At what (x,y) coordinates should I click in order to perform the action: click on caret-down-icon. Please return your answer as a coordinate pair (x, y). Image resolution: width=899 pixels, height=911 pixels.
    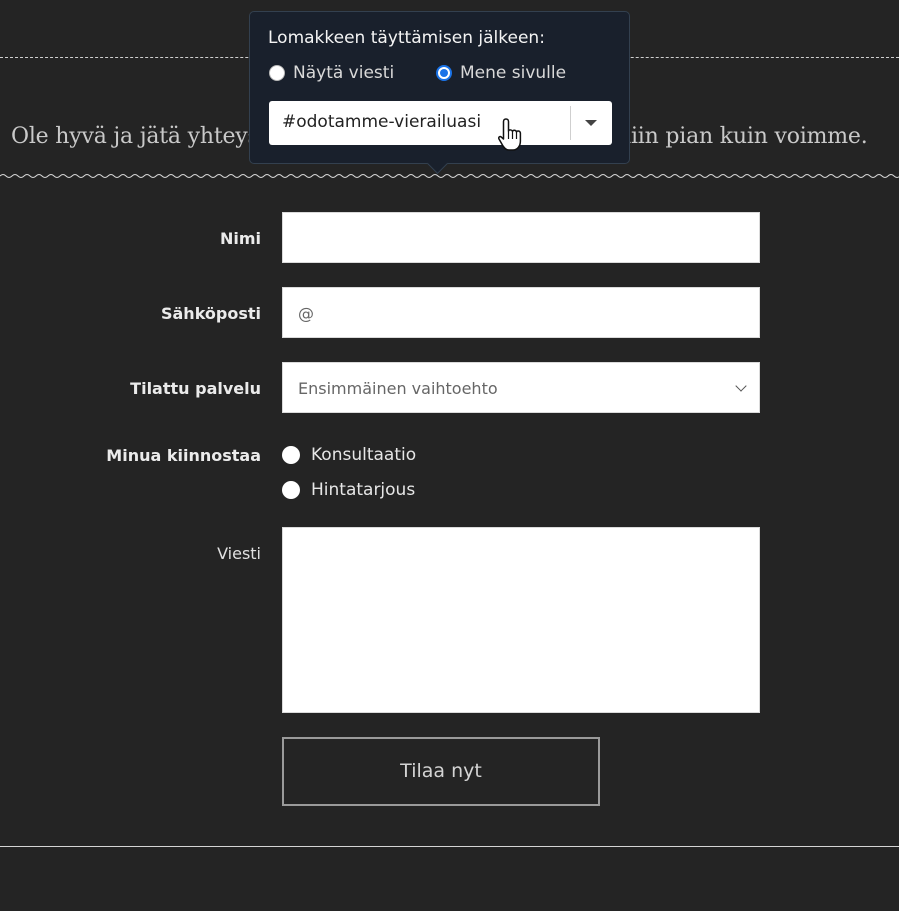
    Looking at the image, I should click on (591, 123).